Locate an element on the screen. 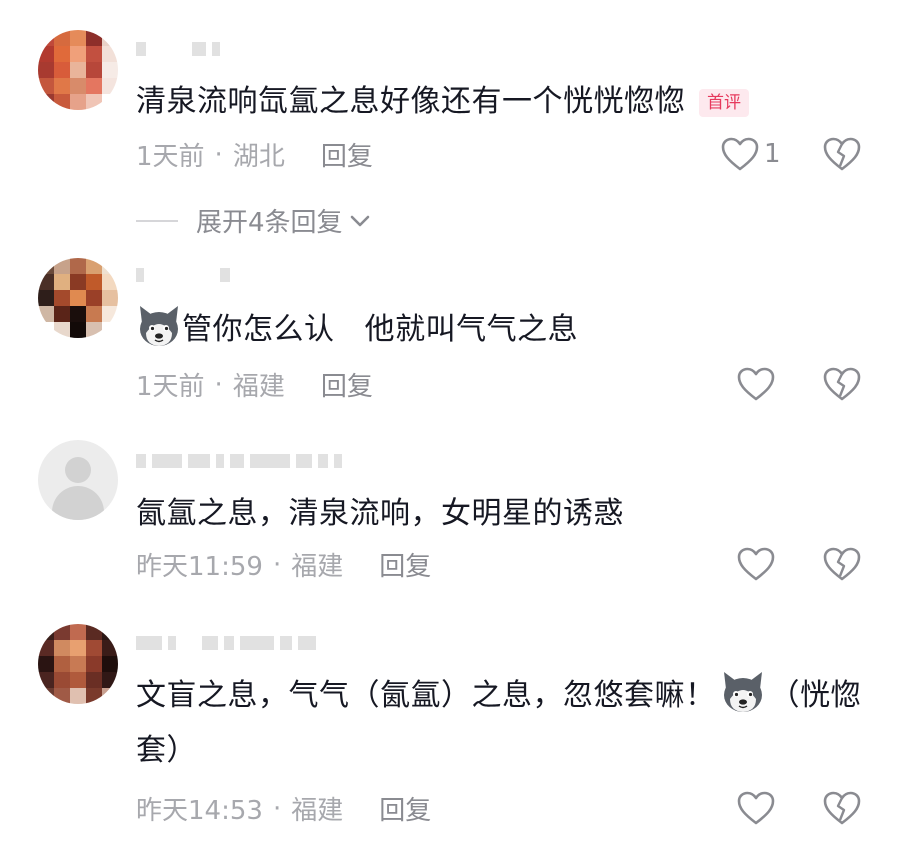 Image resolution: width=900 pixels, height=843 pixels. comment-text: 氤氲之息，清泉流响，女明星的诱惑 is located at coordinates (503, 513).